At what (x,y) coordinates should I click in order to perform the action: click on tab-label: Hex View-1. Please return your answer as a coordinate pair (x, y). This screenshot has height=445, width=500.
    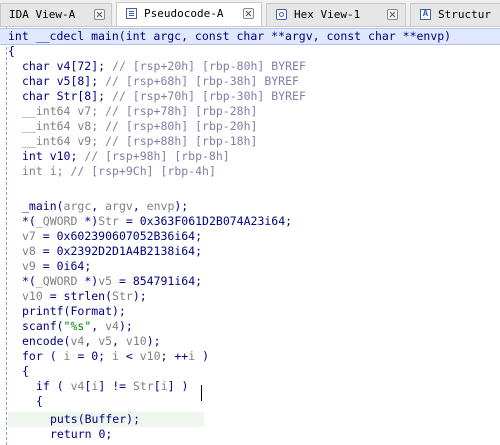
    Looking at the image, I should click on (327, 14).